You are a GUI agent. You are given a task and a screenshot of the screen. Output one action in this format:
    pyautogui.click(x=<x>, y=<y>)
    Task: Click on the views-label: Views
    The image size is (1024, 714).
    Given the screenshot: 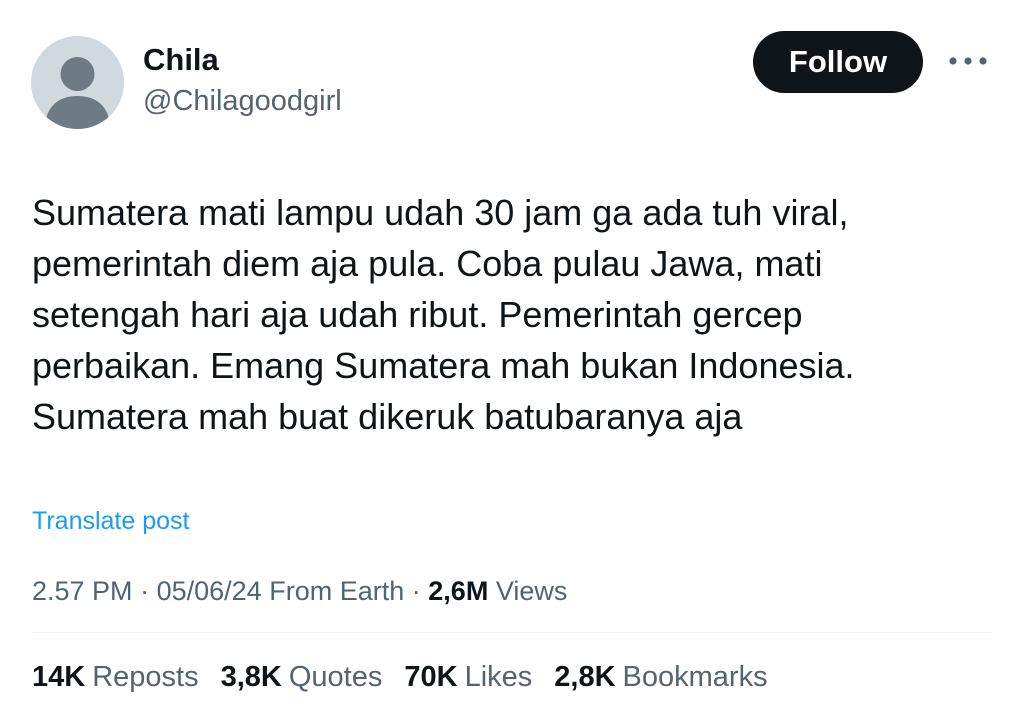 What is the action you would take?
    pyautogui.click(x=531, y=591)
    